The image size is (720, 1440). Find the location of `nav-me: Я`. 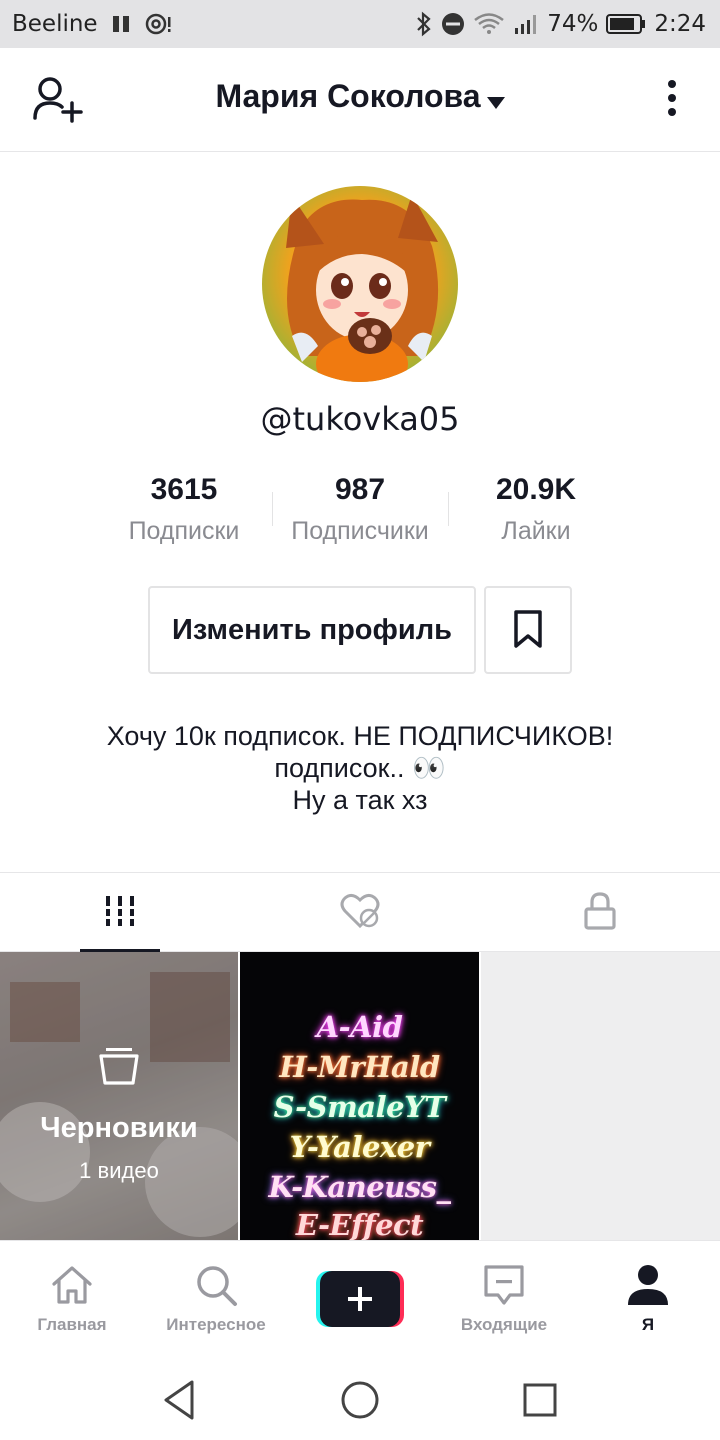

nav-me: Я is located at coordinates (648, 1301).